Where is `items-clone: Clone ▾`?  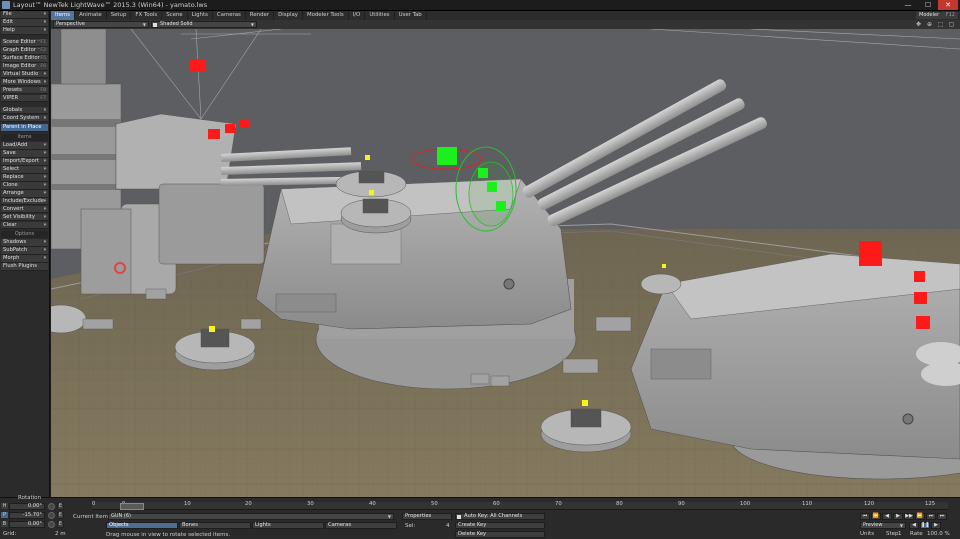
items-clone: Clone ▾ is located at coordinates (24, 185).